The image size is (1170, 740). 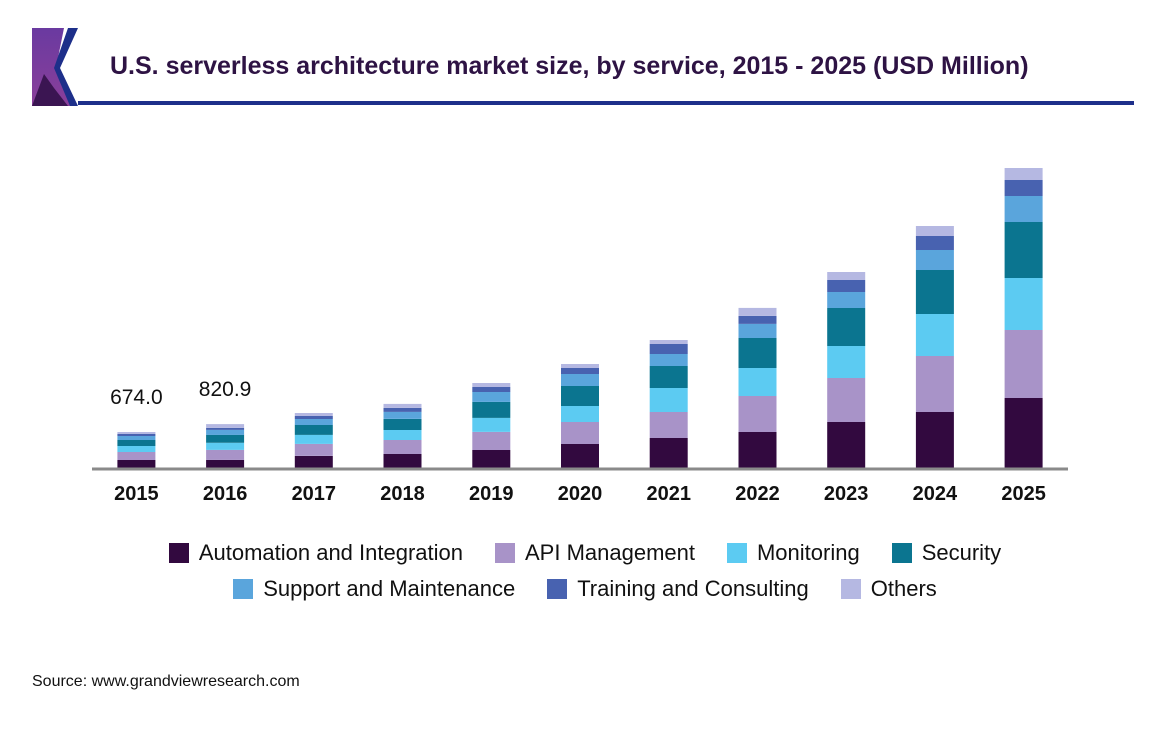 I want to click on bar-segment-2023-automation-and-integration, so click(x=846, y=445).